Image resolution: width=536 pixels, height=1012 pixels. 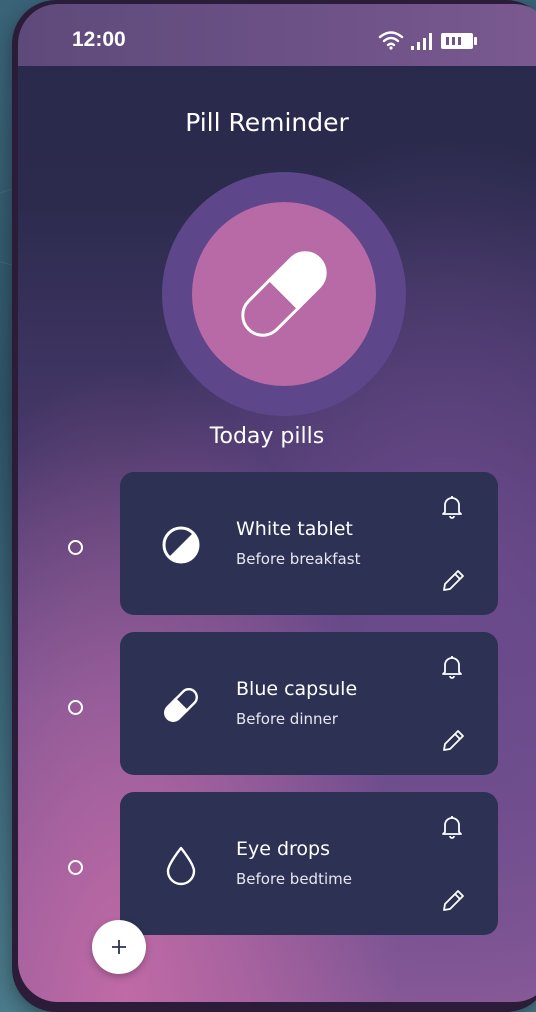 I want to click on capsule-icon, so click(x=181, y=705).